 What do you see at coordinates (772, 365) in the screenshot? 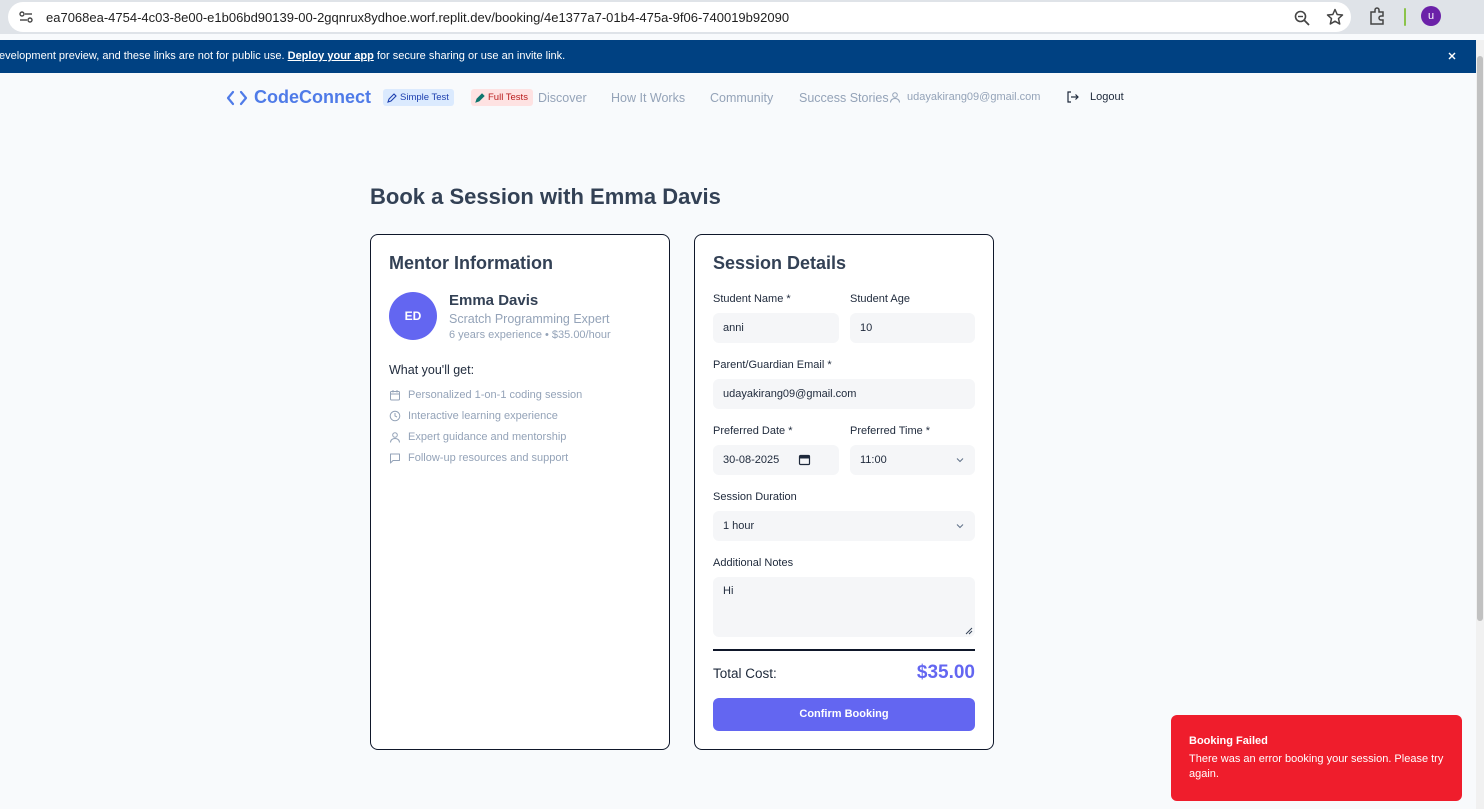
I see `email-label: Parent/Guardian Email *` at bounding box center [772, 365].